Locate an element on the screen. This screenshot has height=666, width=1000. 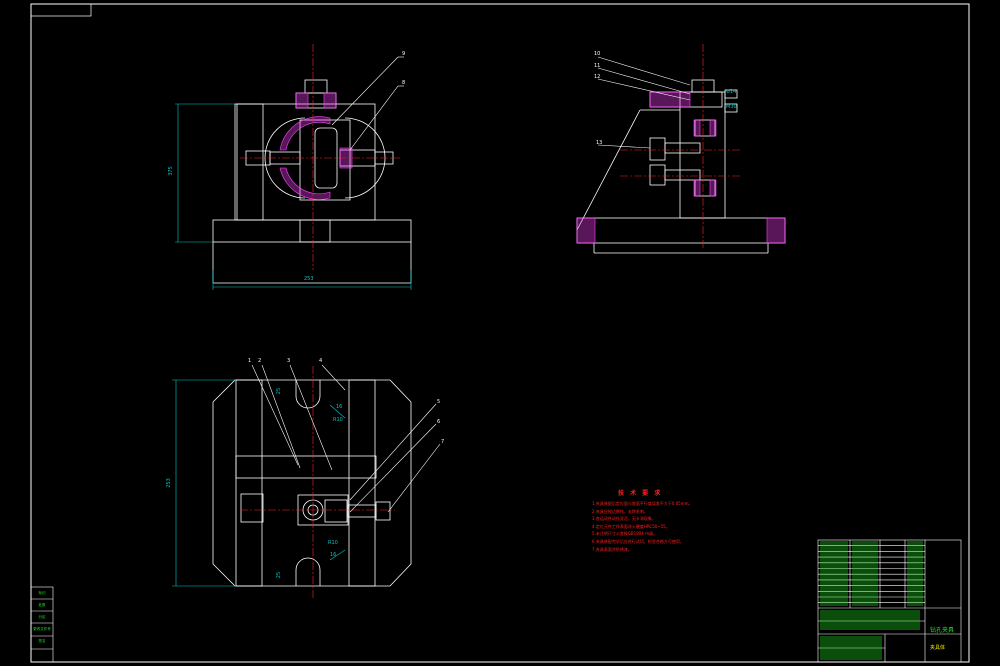
top-view-small-dim-1: 25 is located at coordinates (279, 391).